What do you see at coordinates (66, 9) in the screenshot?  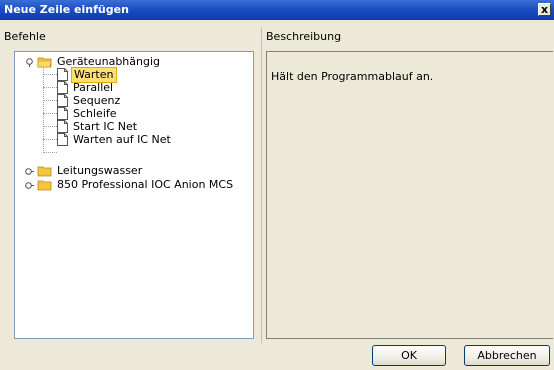 I see `window-title: Neue Zeile einfügen` at bounding box center [66, 9].